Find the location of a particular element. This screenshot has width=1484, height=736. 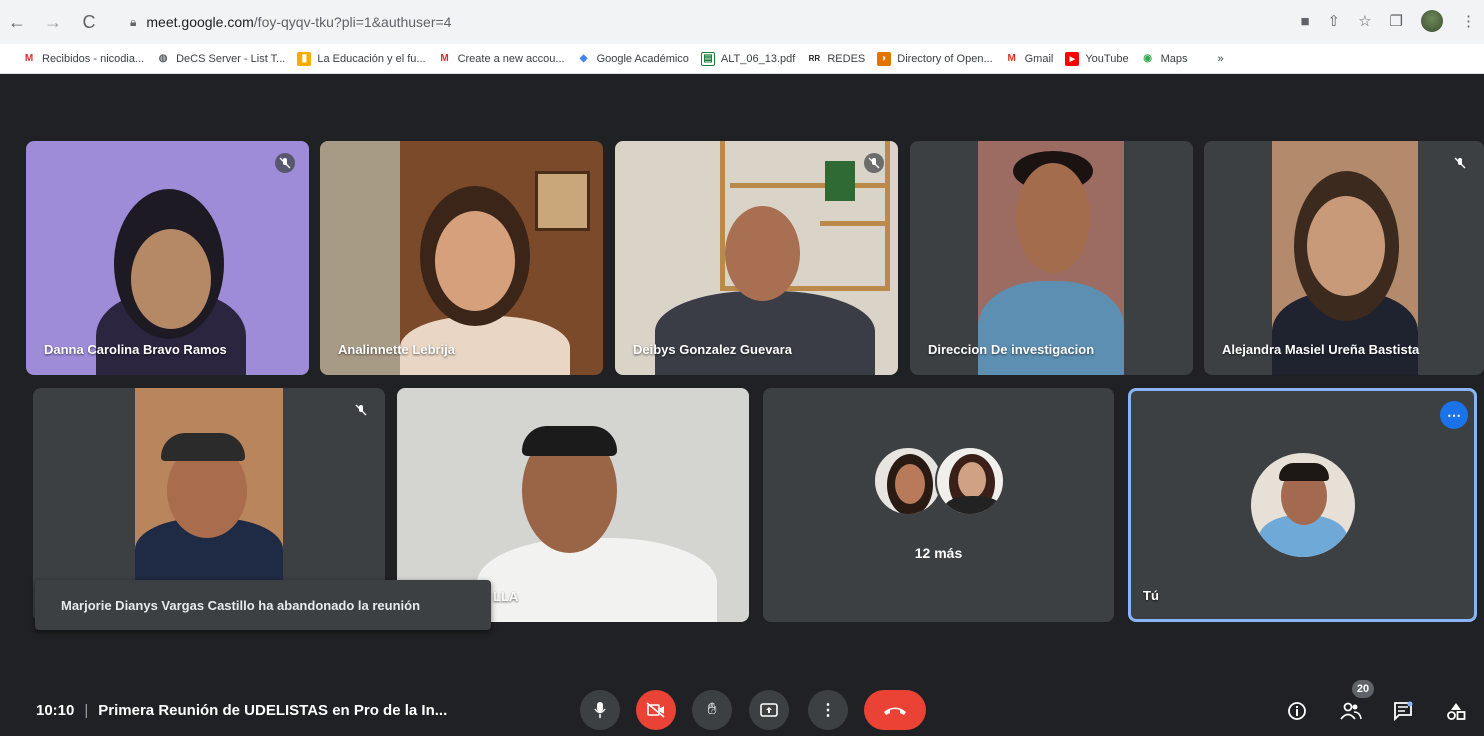

video-off-icon is located at coordinates (655, 710).